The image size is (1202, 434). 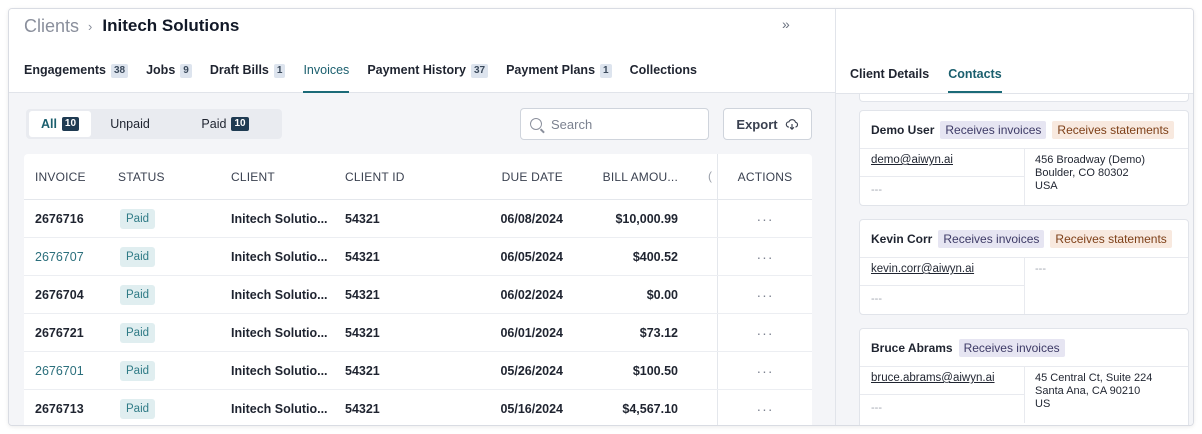 What do you see at coordinates (942, 272) in the screenshot?
I see `contact-email-link: kevin.corr@aiwyn.ai` at bounding box center [942, 272].